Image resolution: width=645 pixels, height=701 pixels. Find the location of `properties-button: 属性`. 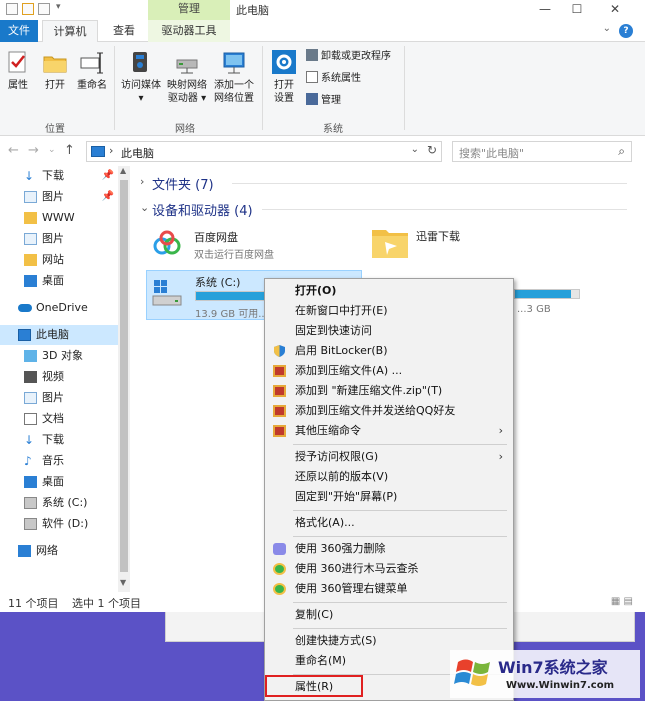

properties-button: 属性 is located at coordinates (18, 70).